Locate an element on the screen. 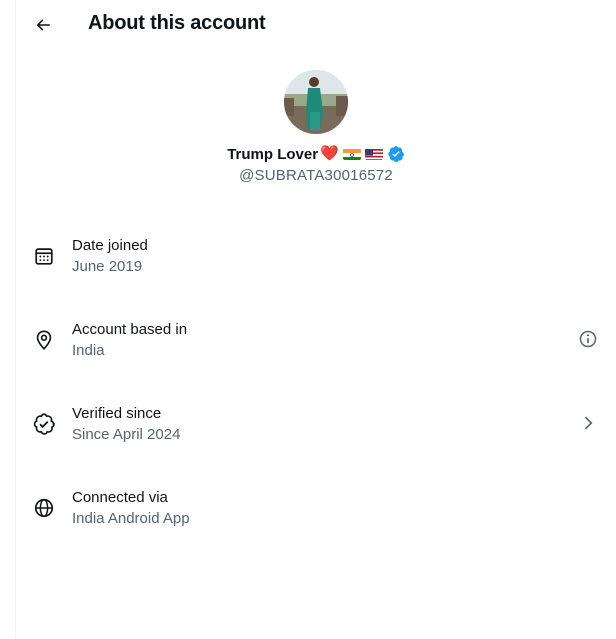 The width and height of the screenshot is (616, 639). row-label: Account based in is located at coordinates (130, 329).